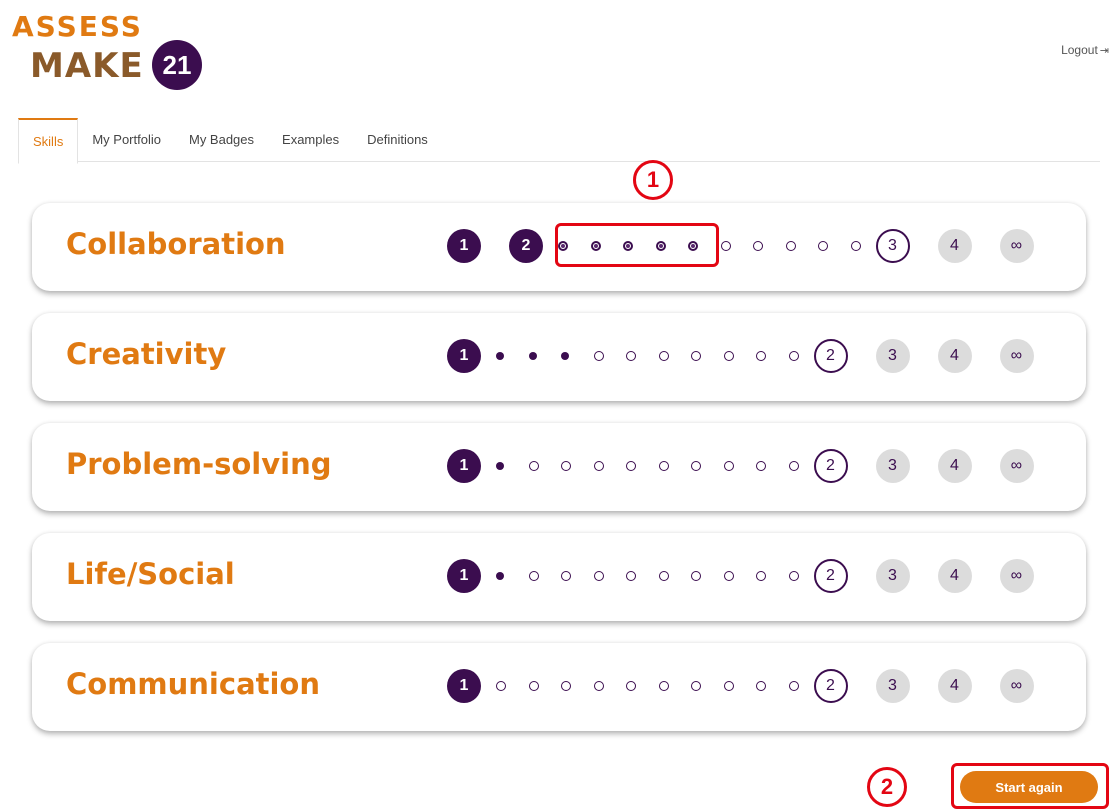 The height and width of the screenshot is (811, 1115). I want to click on logout-icon: ⇥, so click(1104, 50).